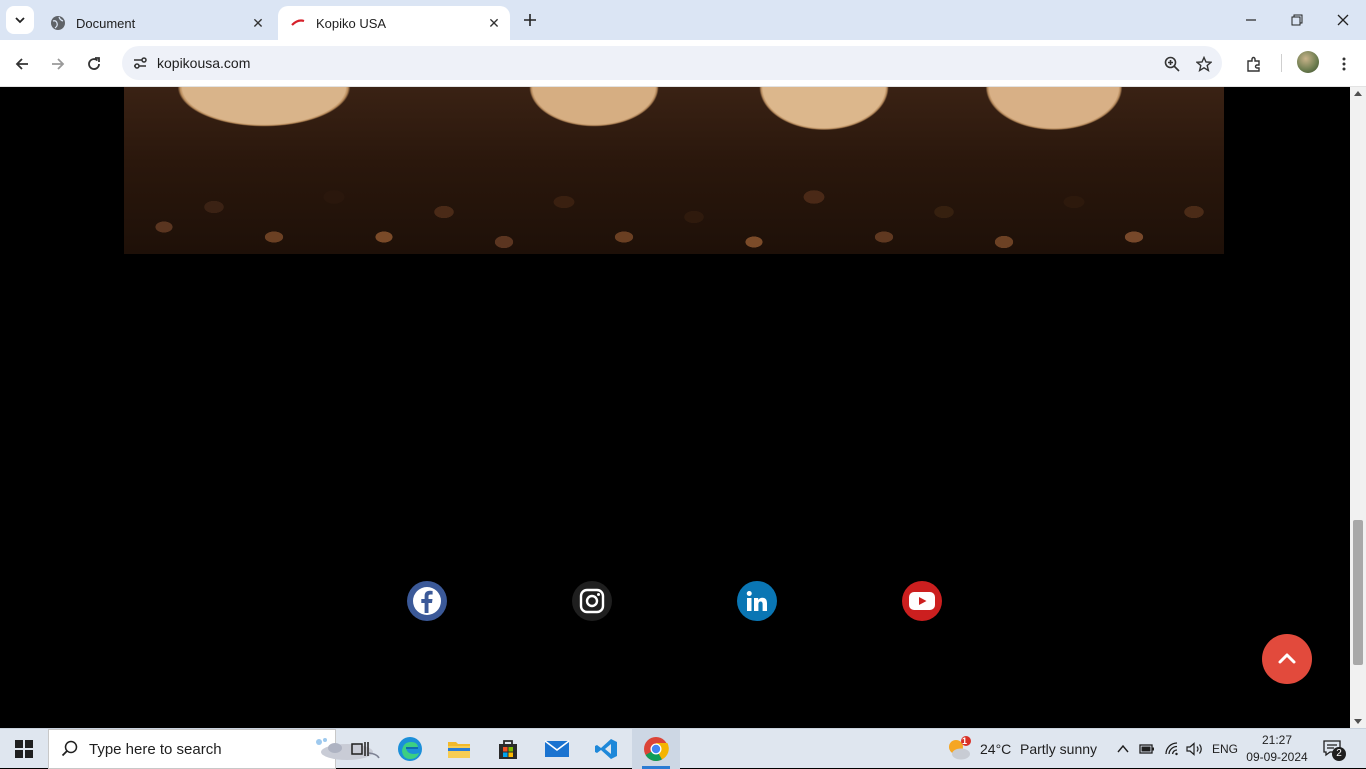  I want to click on browser-toolbar: kopikousa.com, so click(683, 63).